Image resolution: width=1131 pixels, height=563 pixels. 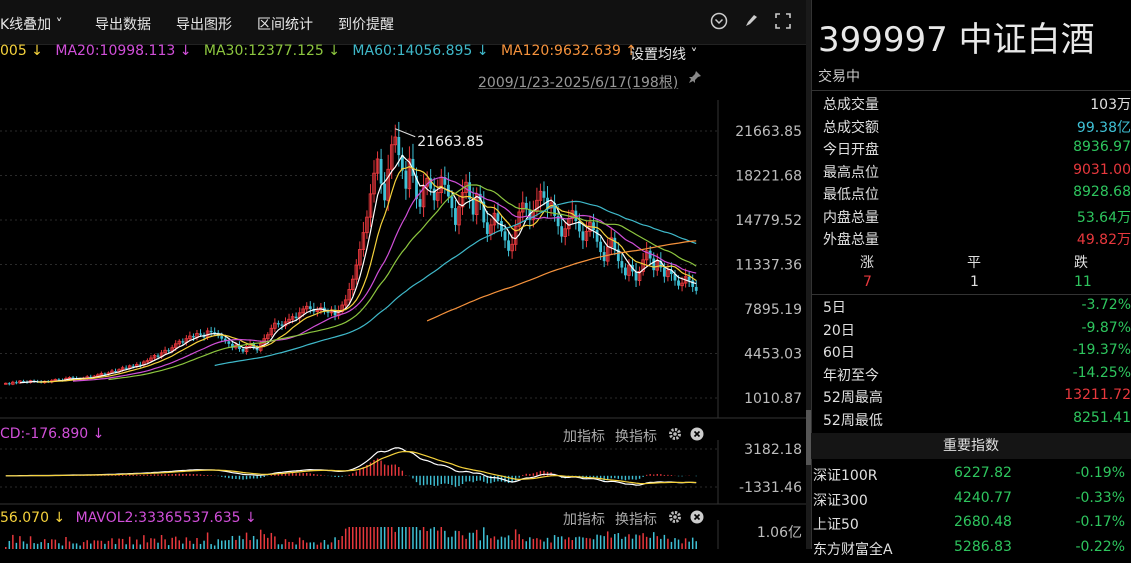 What do you see at coordinates (405, 133) in the screenshot?
I see `annotation-arrow` at bounding box center [405, 133].